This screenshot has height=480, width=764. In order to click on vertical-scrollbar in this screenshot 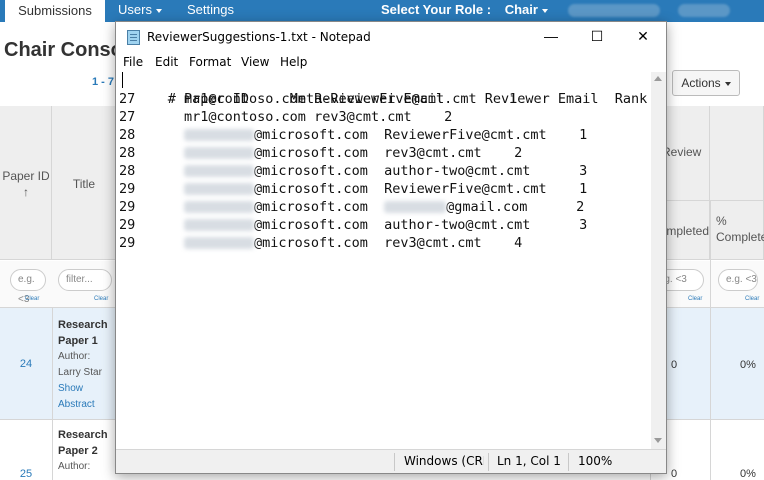, I will do `click(658, 260)`.